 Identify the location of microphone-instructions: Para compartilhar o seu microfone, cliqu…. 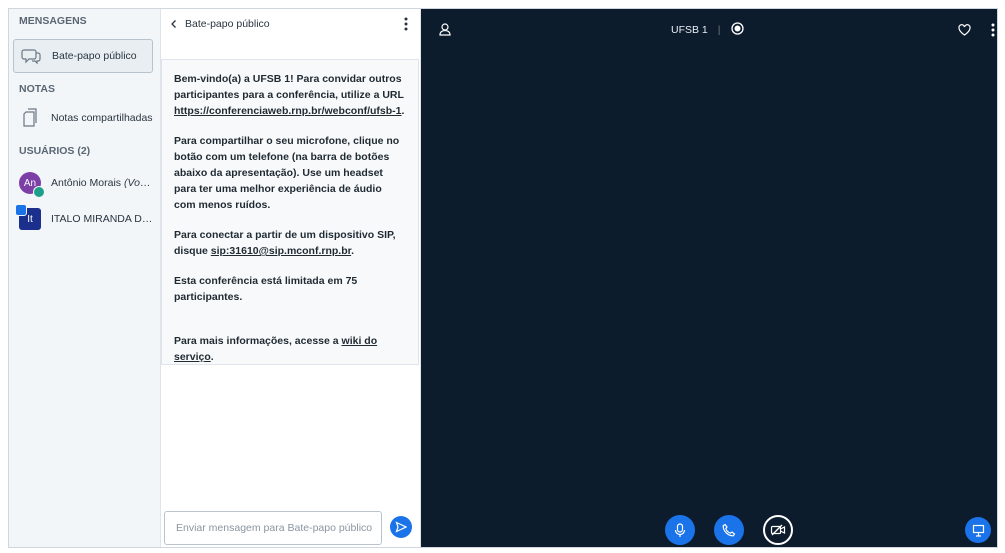
(287, 173).